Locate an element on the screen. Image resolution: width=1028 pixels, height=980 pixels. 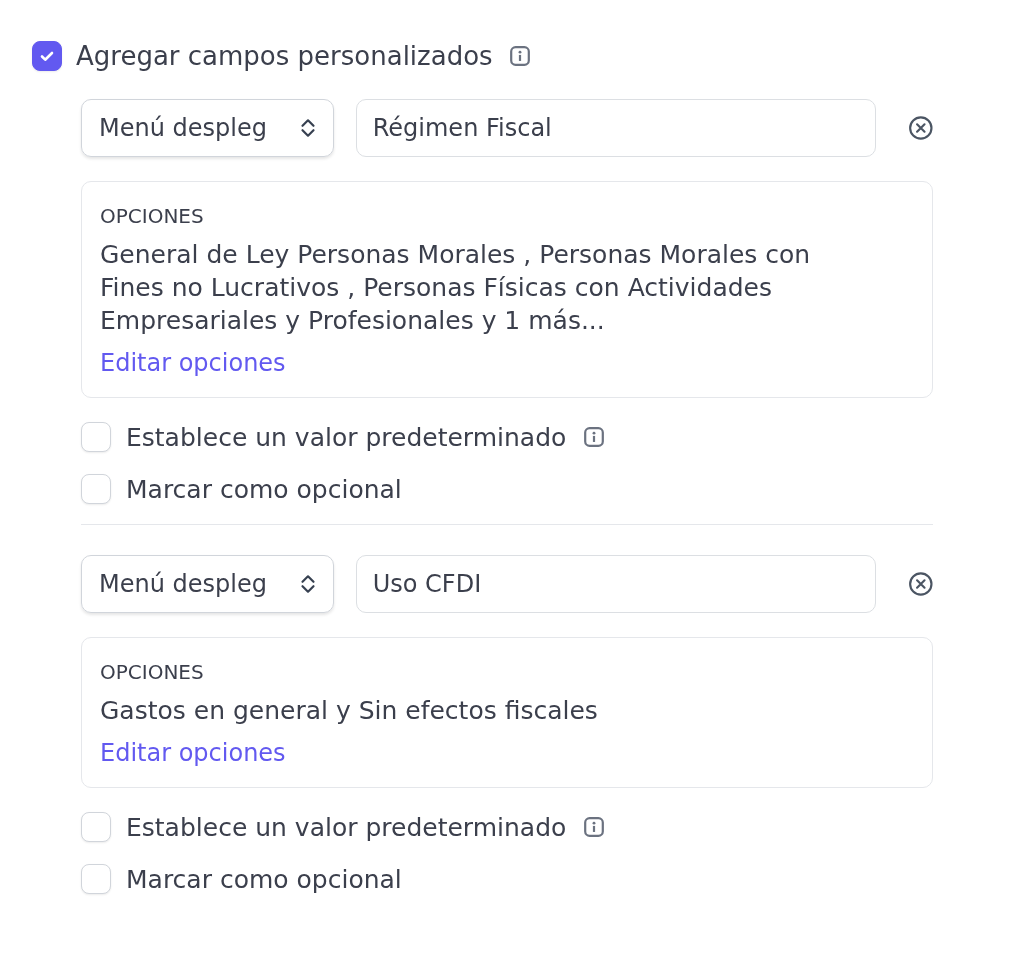
field-name-input: Uso CFDI is located at coordinates (616, 584).